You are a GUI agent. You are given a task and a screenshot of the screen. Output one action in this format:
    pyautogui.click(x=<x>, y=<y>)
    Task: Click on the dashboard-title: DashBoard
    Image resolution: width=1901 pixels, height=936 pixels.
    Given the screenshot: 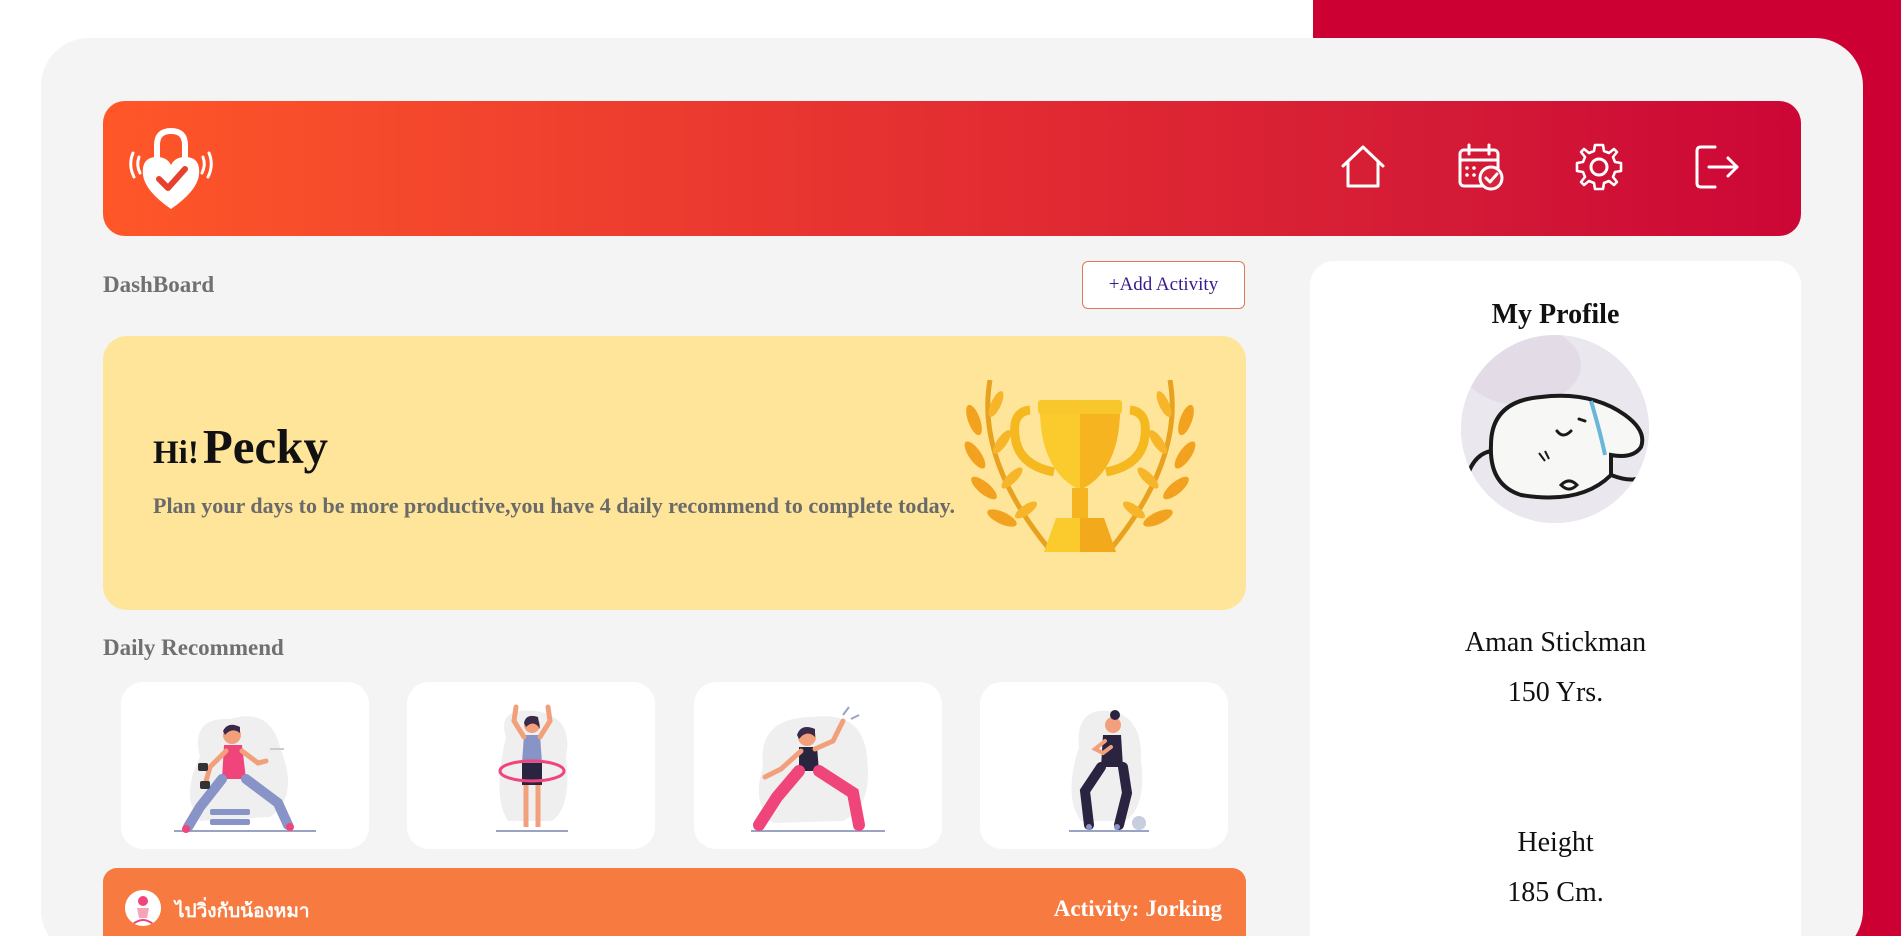 What is the action you would take?
    pyautogui.click(x=159, y=284)
    